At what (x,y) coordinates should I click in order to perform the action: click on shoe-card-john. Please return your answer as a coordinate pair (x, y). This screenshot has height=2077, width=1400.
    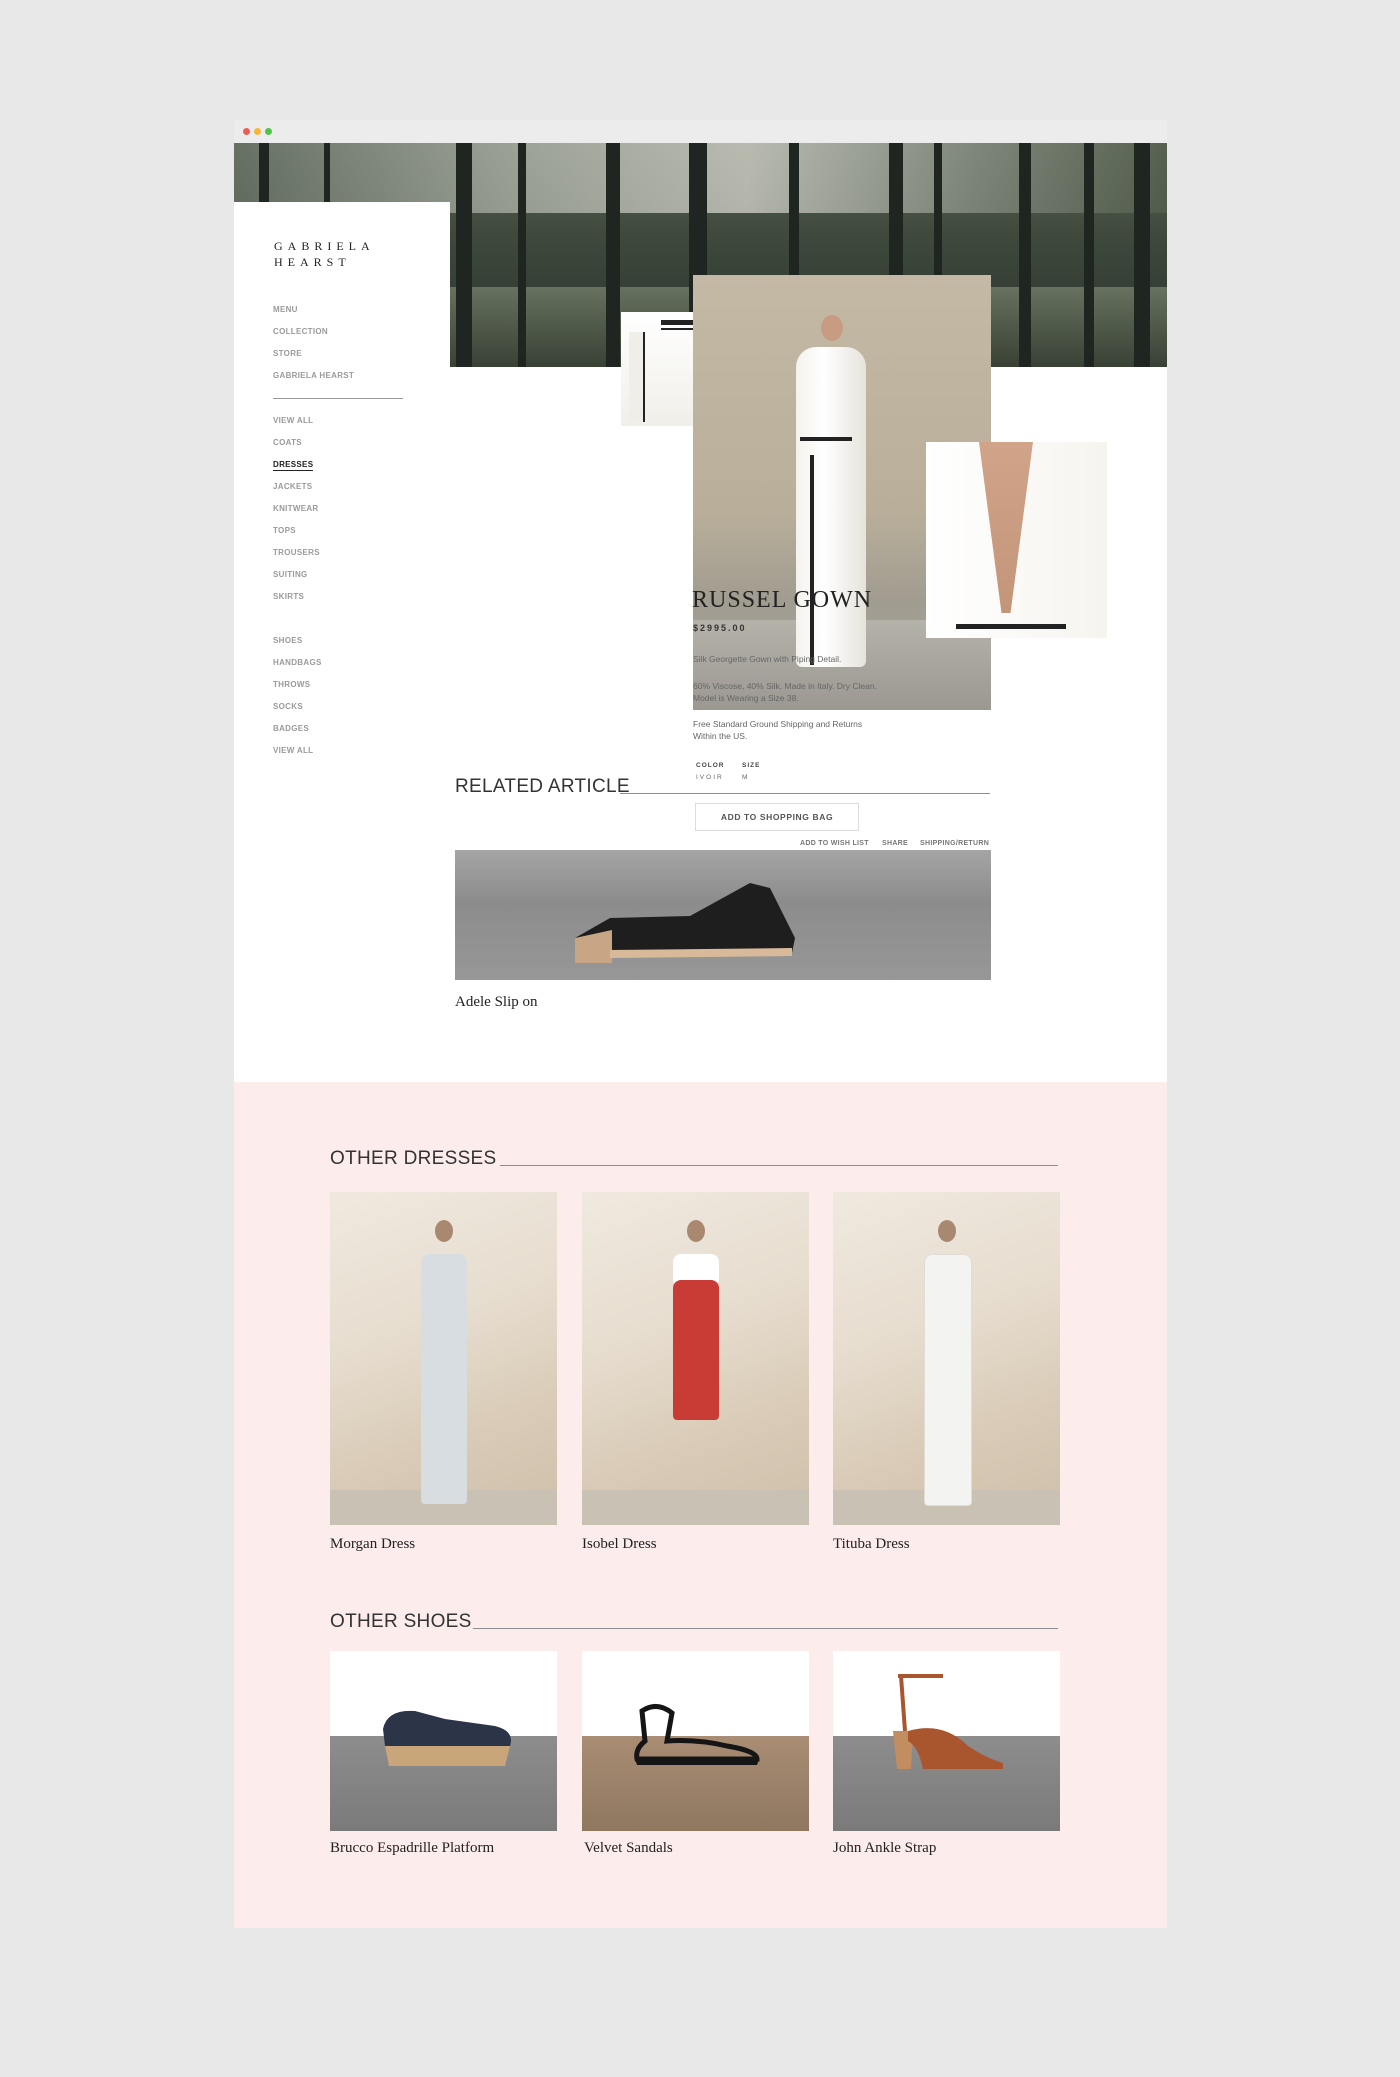
    Looking at the image, I should click on (946, 1741).